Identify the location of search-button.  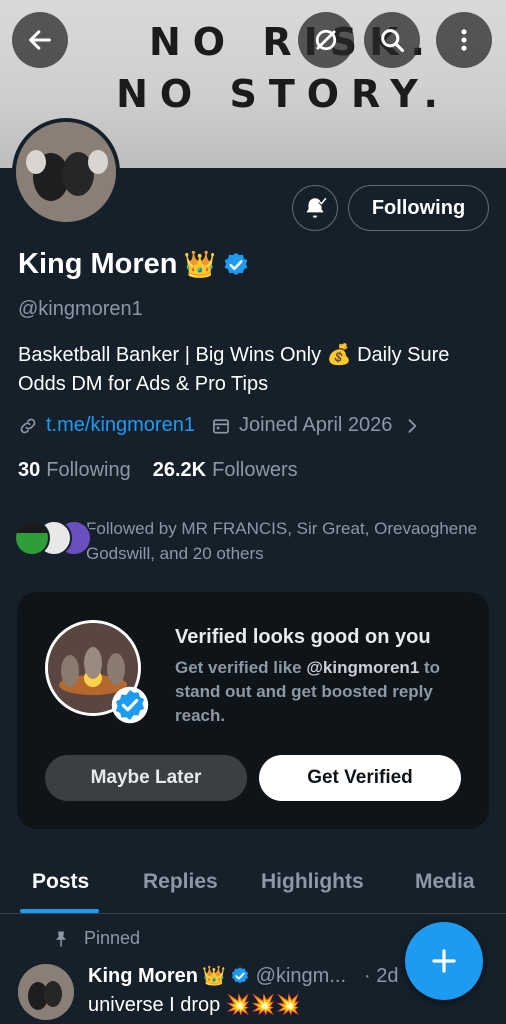
(392, 40).